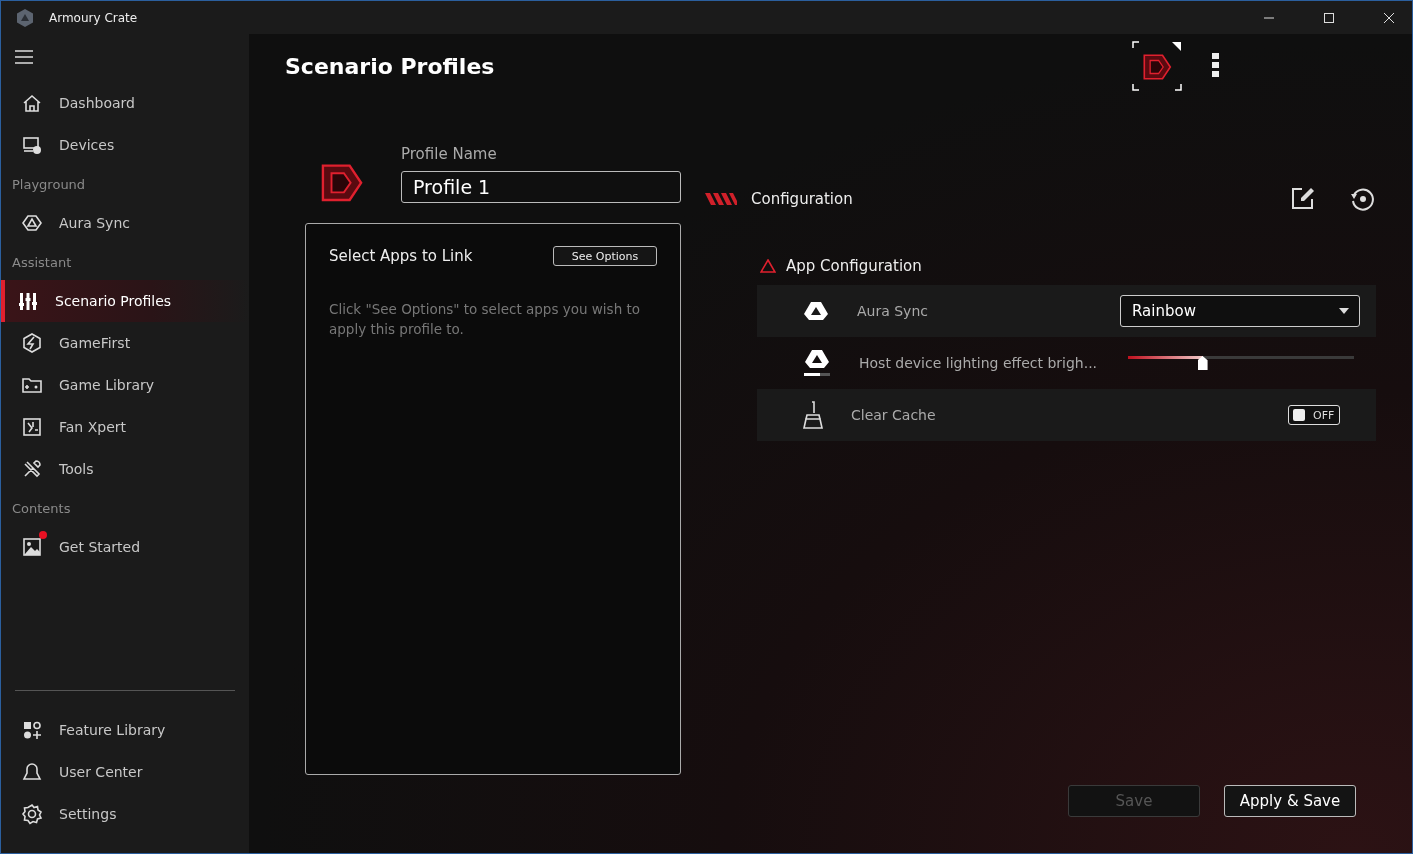 The width and height of the screenshot is (1413, 854). Describe the element at coordinates (94, 17) in the screenshot. I see `window-title: Armoury Crate` at that location.